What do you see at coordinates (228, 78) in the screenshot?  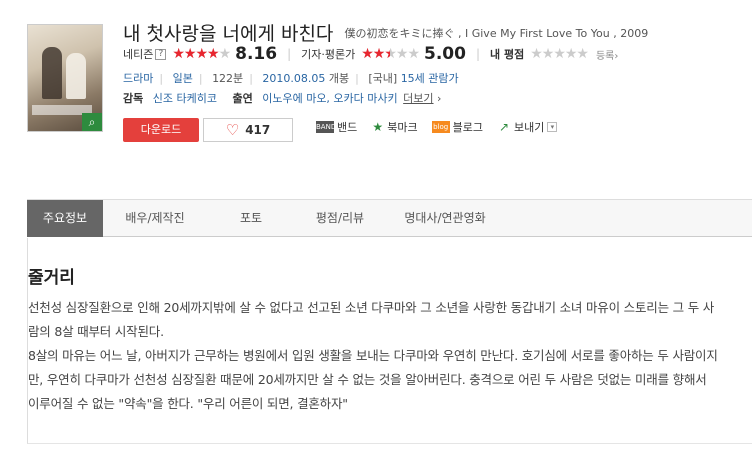 I see `runtime: 122분` at bounding box center [228, 78].